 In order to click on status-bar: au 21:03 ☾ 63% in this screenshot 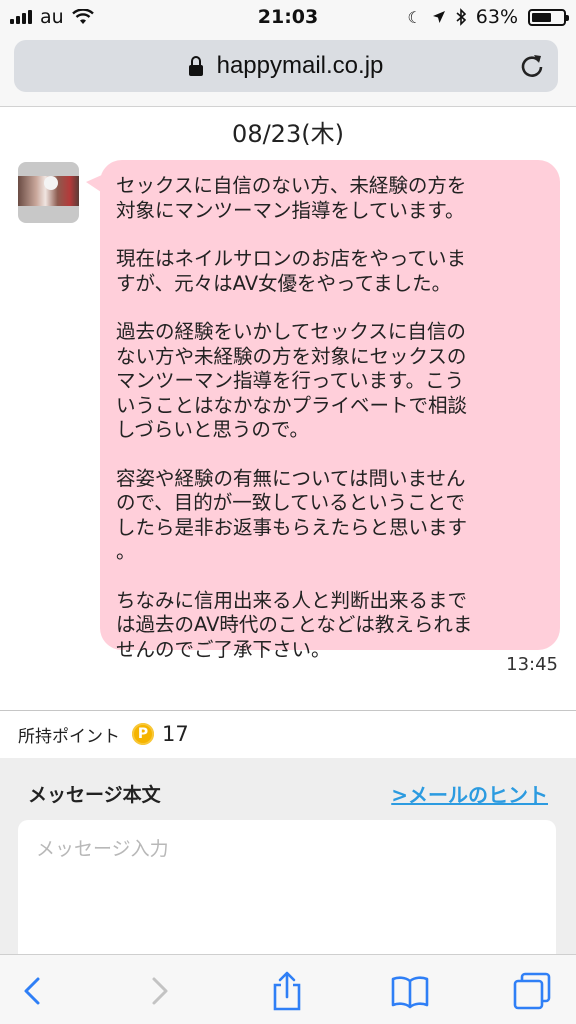, I will do `click(288, 18)`.